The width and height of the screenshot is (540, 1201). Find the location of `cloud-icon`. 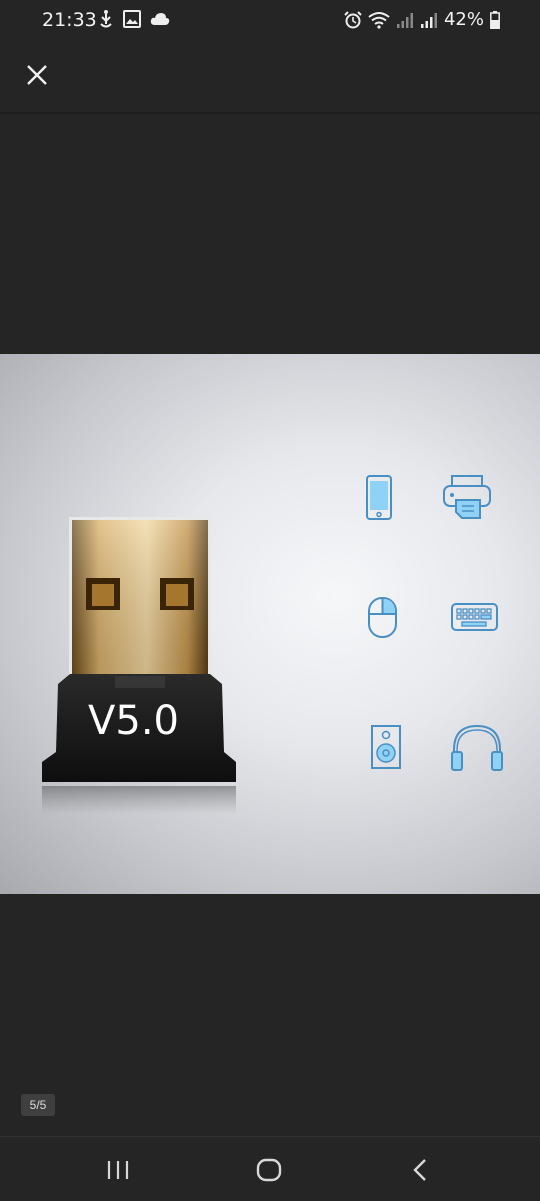

cloud-icon is located at coordinates (160, 19).